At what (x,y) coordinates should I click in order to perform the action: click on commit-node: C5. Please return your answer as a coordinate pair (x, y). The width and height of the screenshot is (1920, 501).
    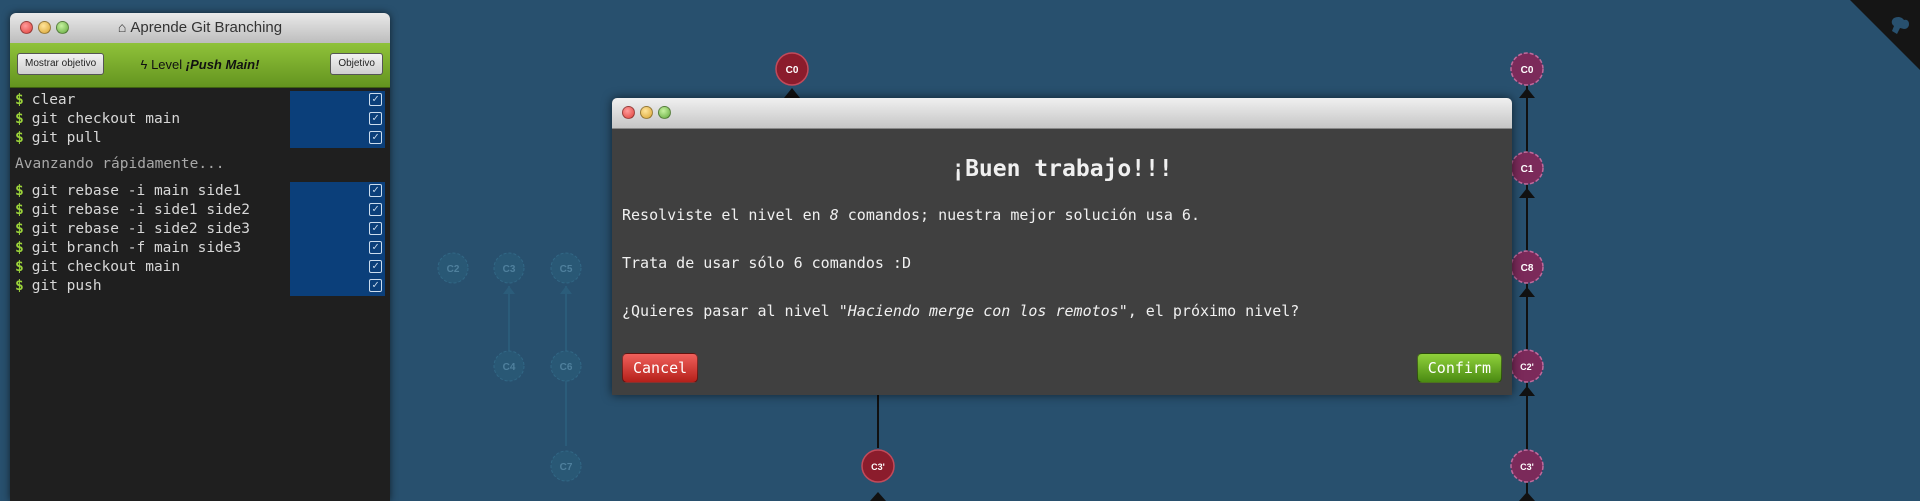
    Looking at the image, I should click on (566, 268).